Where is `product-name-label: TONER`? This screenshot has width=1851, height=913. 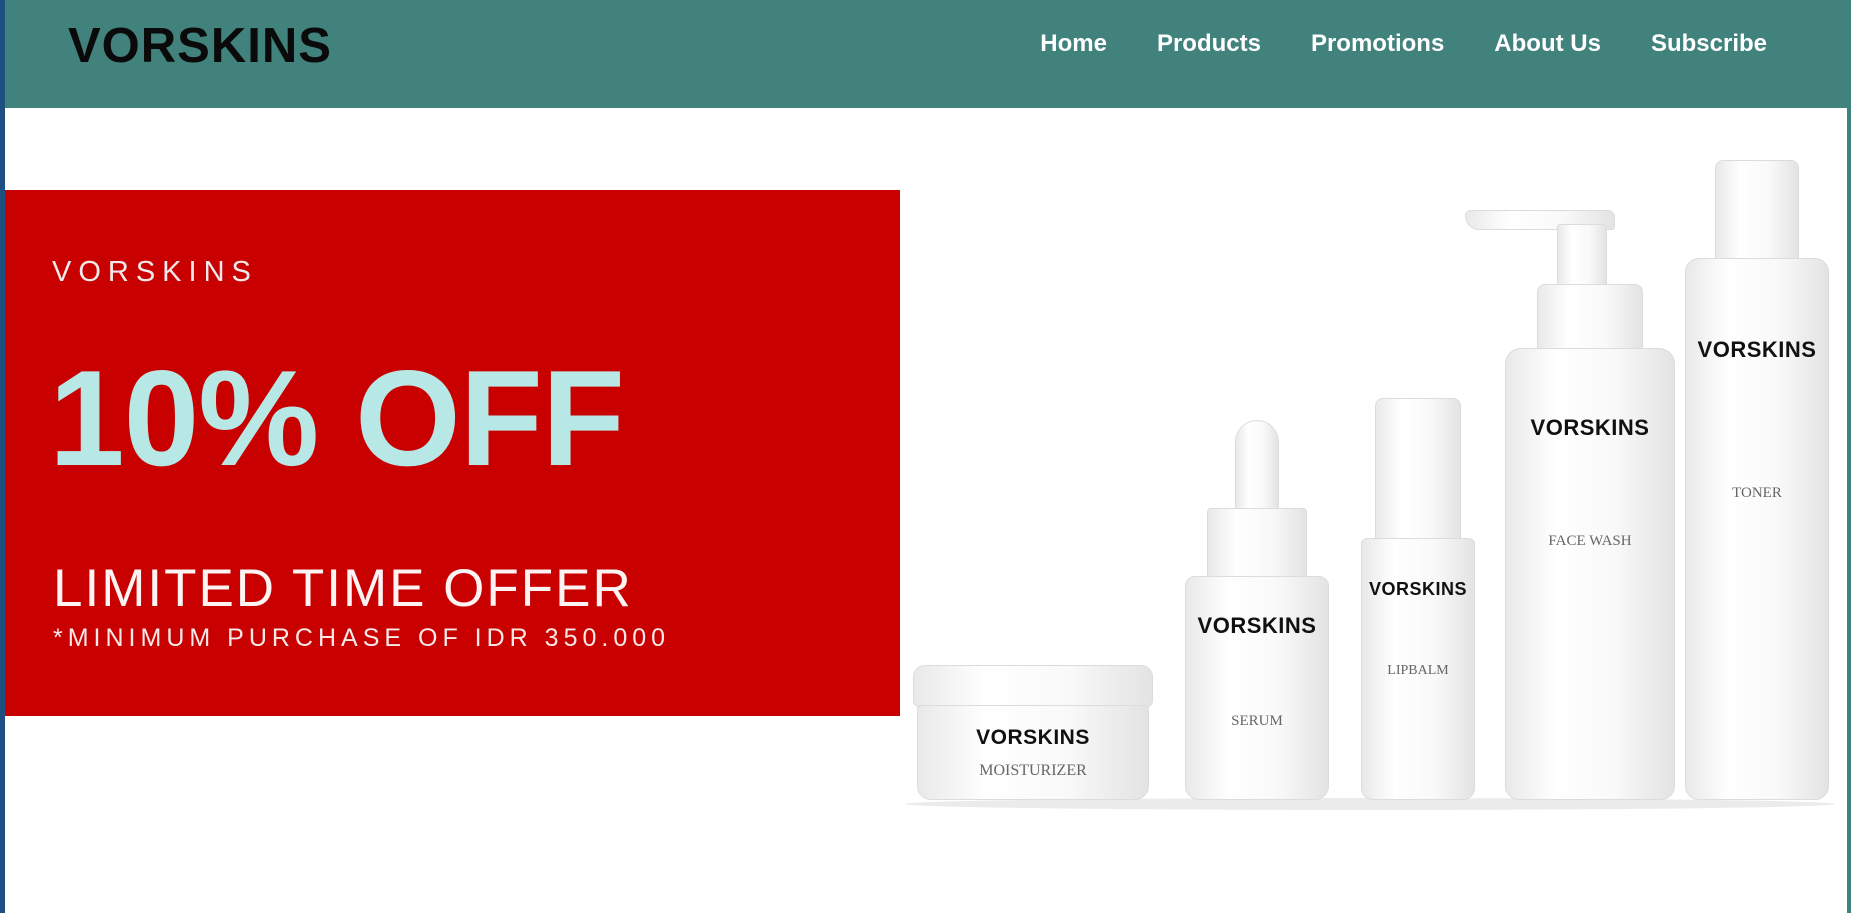
product-name-label: TONER is located at coordinates (1757, 493).